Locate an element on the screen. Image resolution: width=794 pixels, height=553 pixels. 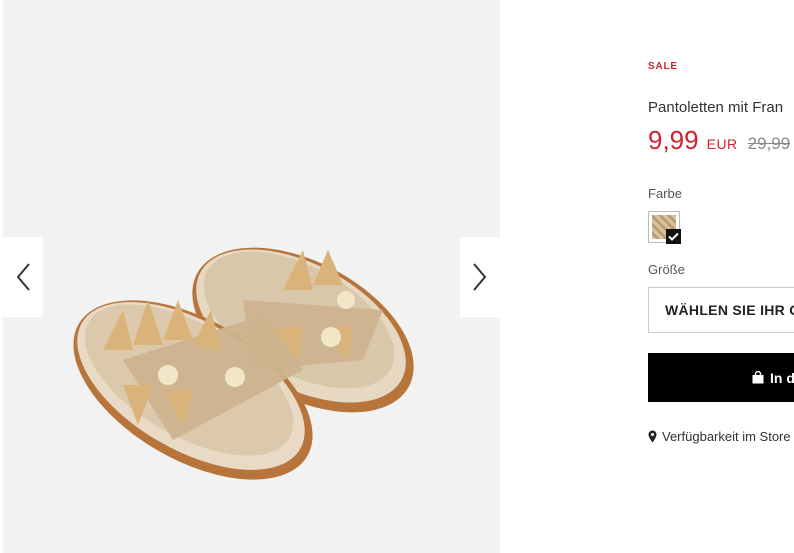
current-price: 9,99 is located at coordinates (673, 140).